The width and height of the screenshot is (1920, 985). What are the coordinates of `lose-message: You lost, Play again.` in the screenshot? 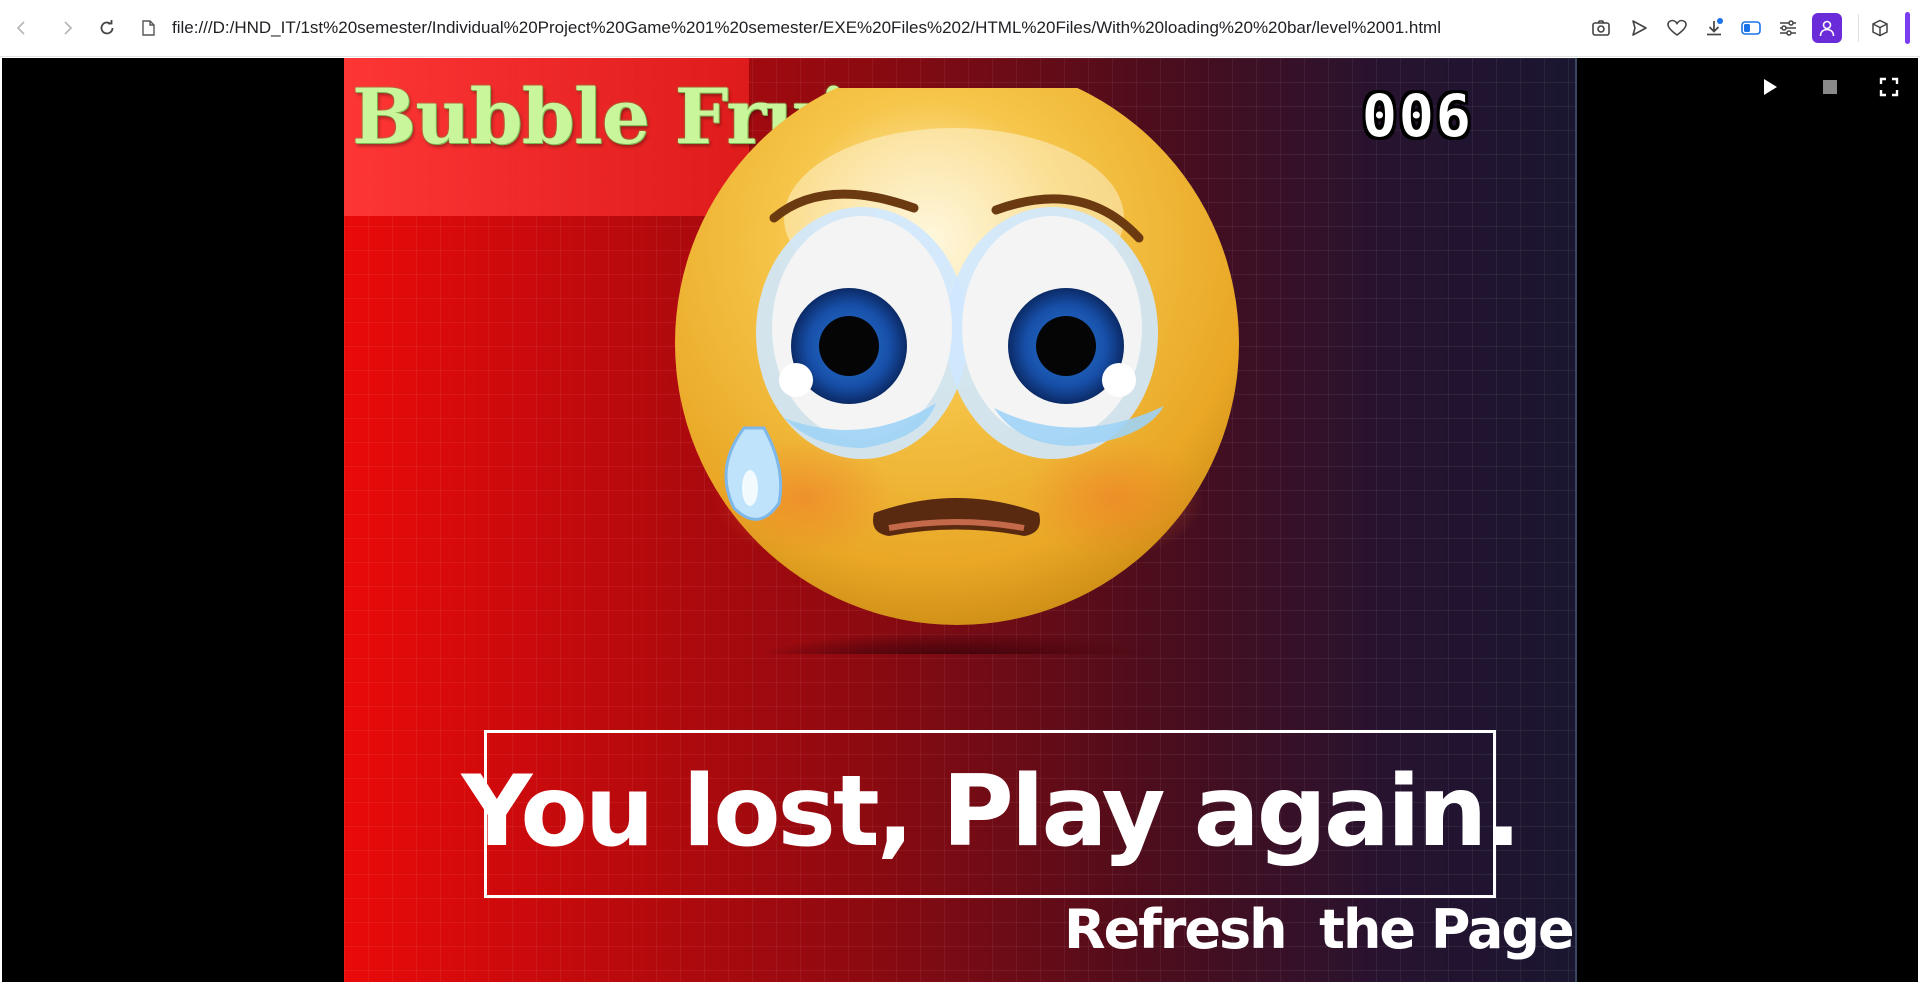 It's located at (991, 812).